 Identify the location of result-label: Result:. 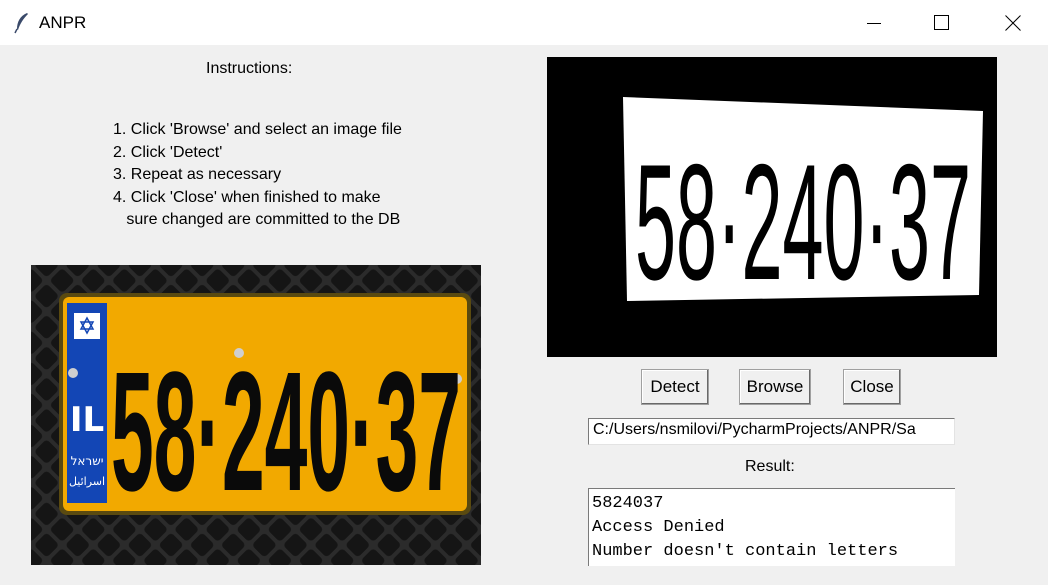
(770, 466).